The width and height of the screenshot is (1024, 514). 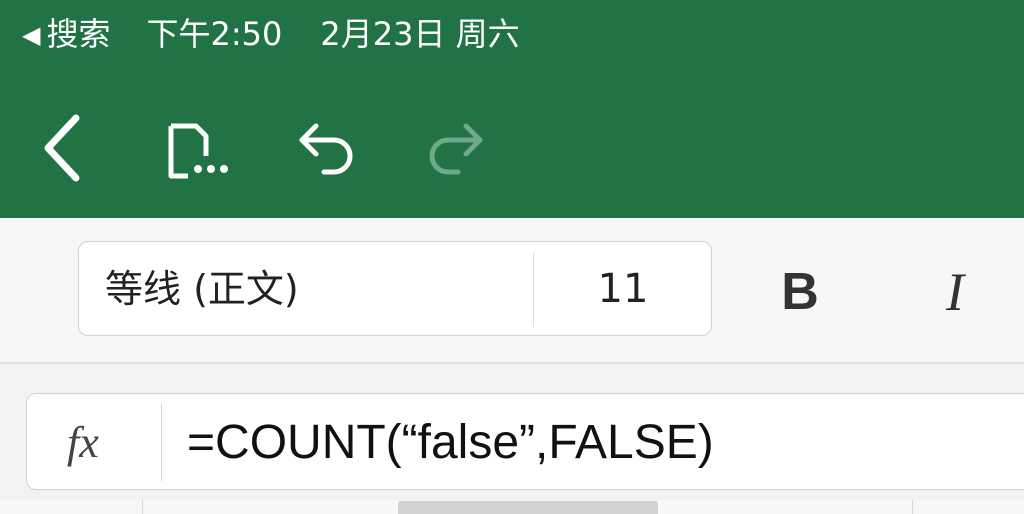 I want to click on status-date: 2月23日 周六, so click(x=420, y=34).